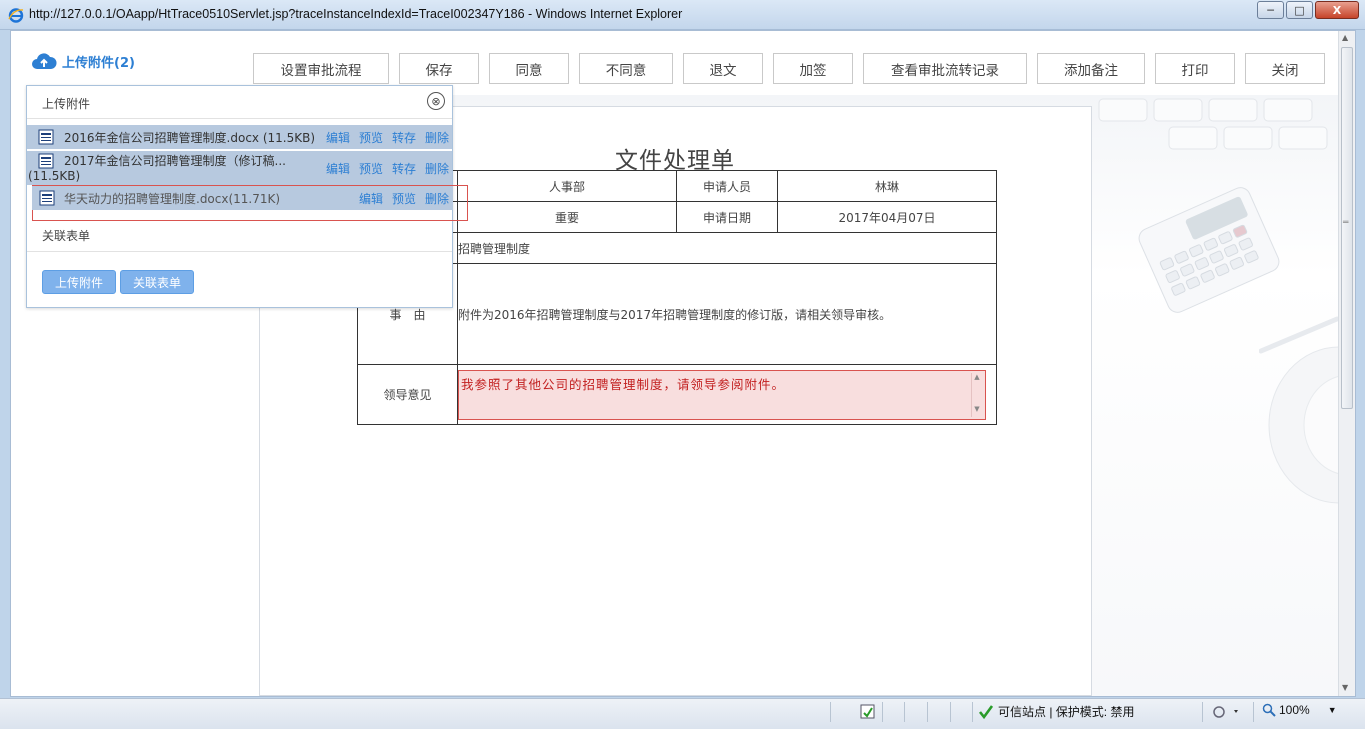 The width and height of the screenshot is (1365, 729). What do you see at coordinates (1332, 710) in the screenshot?
I see `chevron-down-icon: ▼` at bounding box center [1332, 710].